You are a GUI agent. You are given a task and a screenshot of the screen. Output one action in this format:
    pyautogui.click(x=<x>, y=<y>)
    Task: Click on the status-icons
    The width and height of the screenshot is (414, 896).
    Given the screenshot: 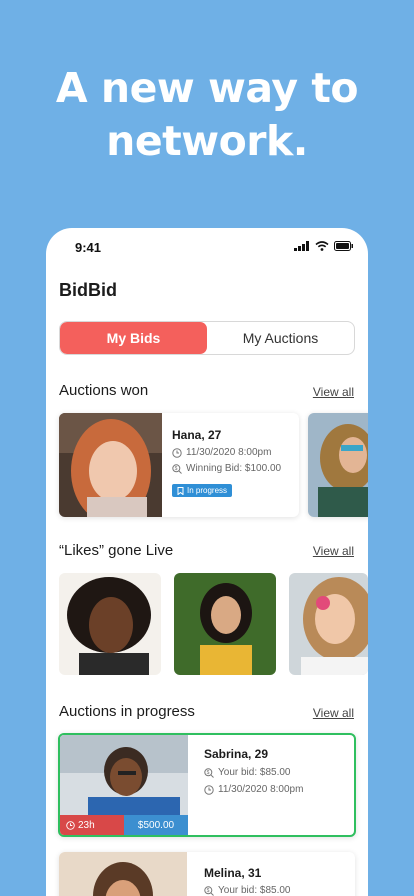 What is the action you would take?
    pyautogui.click(x=324, y=246)
    